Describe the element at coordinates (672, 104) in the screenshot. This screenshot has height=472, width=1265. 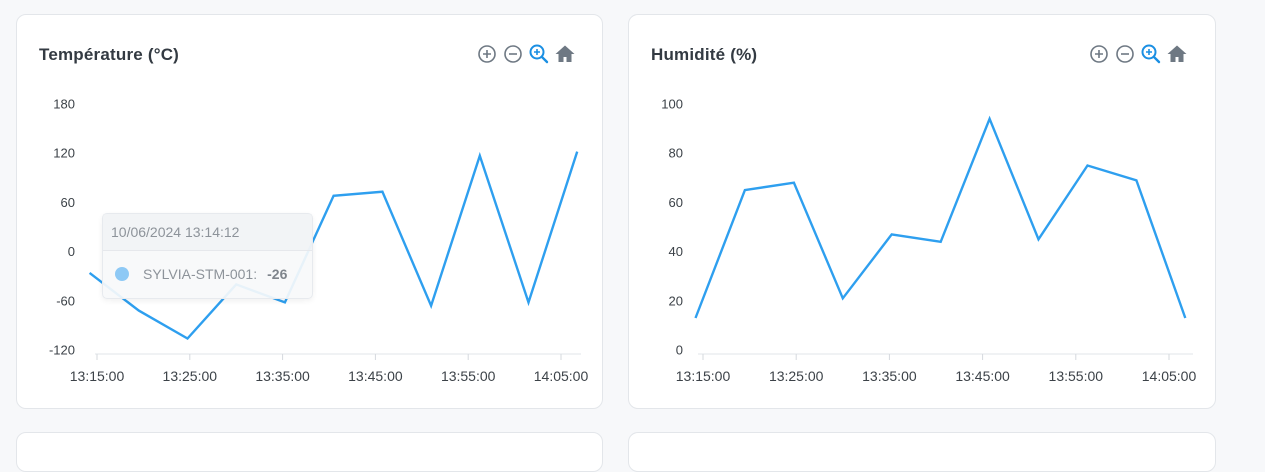
I see `y-tick-label: 100` at that location.